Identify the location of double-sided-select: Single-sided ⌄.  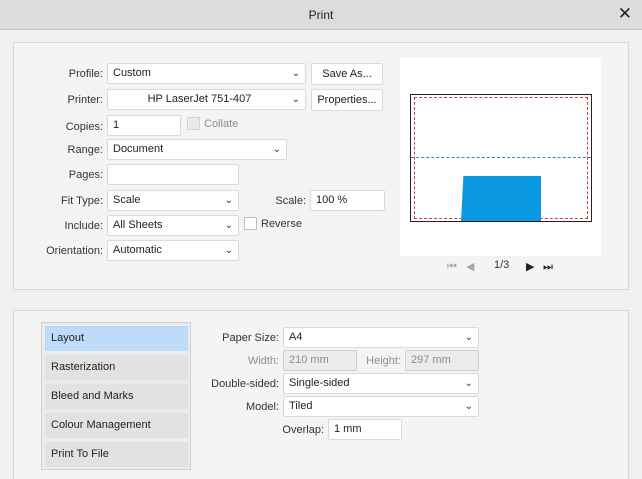
(381, 383).